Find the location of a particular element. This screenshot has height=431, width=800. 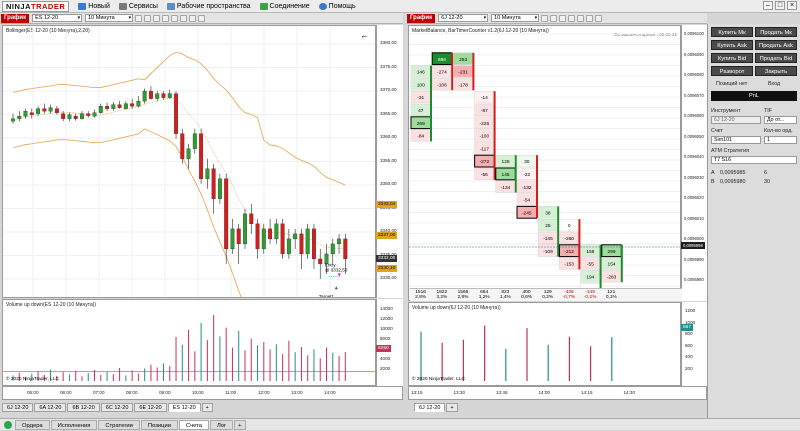

status-tab: Стратегии is located at coordinates (119, 424).